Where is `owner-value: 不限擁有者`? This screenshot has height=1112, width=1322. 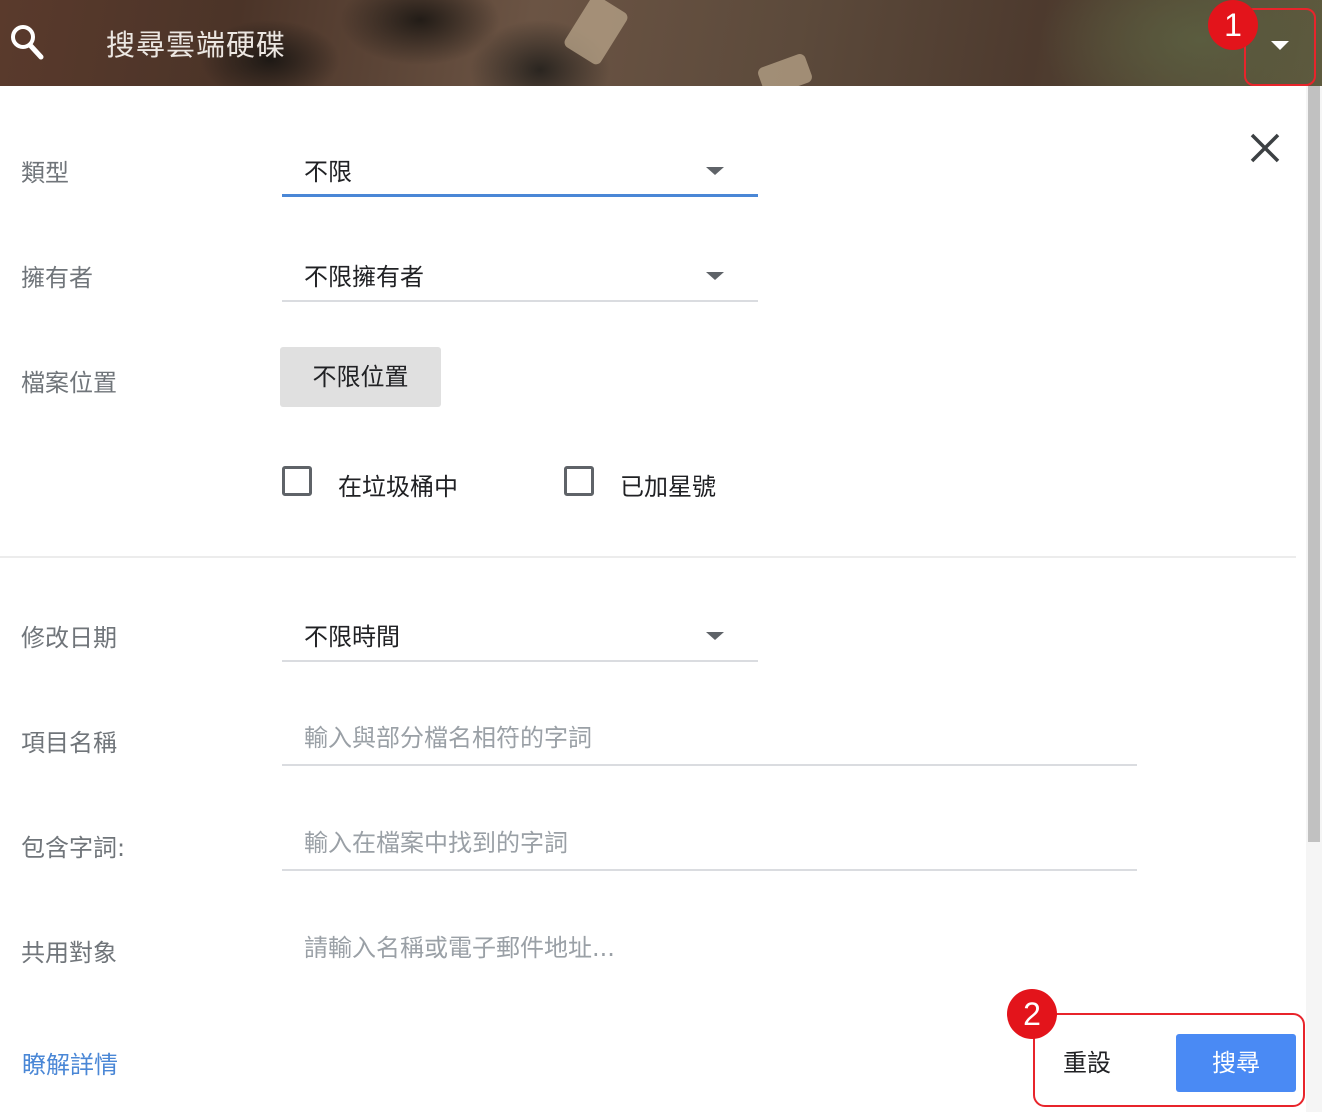 owner-value: 不限擁有者 is located at coordinates (364, 277).